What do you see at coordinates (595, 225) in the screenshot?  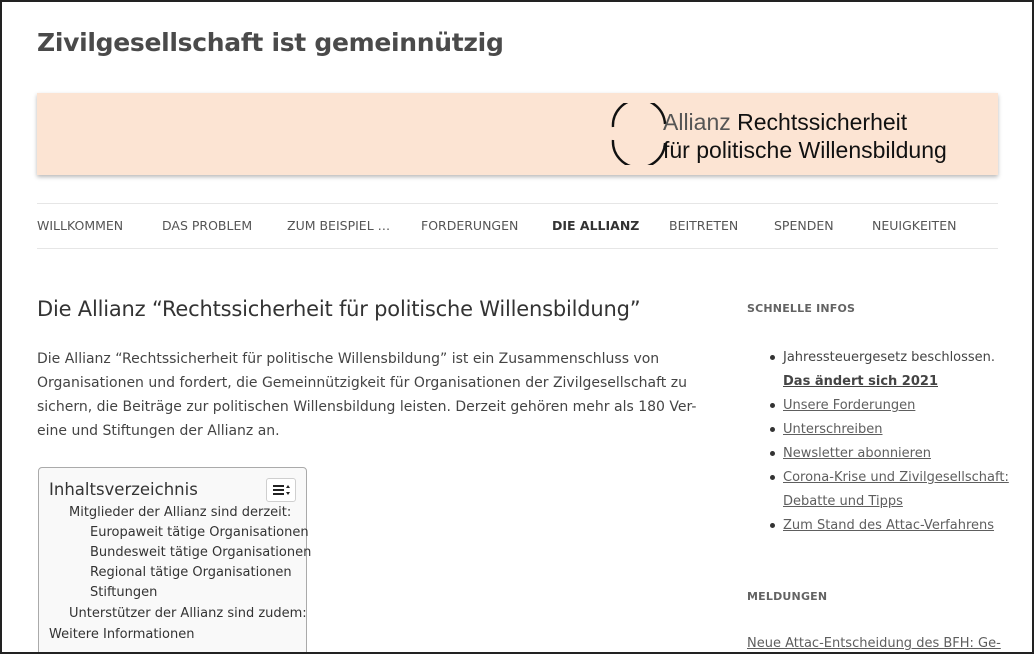 I see `nav-item-die-allianz: Die Allianz` at bounding box center [595, 225].